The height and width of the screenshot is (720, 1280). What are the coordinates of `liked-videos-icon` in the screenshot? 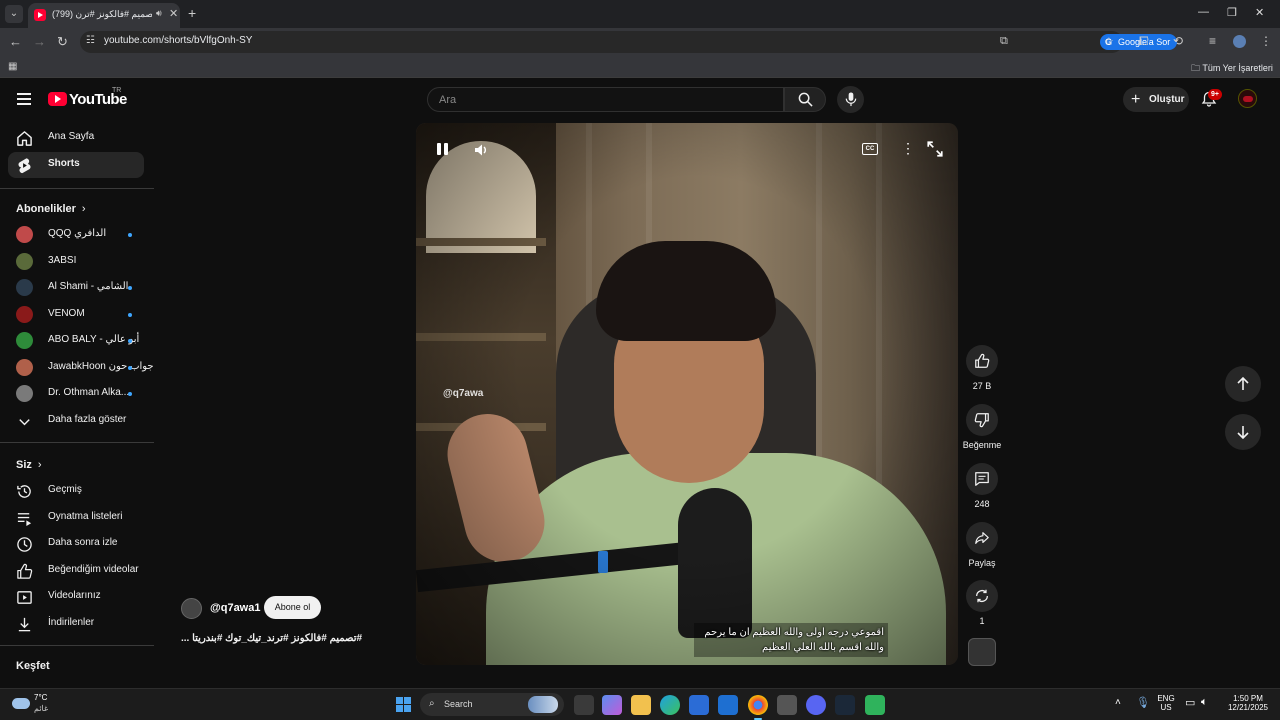 It's located at (25, 571).